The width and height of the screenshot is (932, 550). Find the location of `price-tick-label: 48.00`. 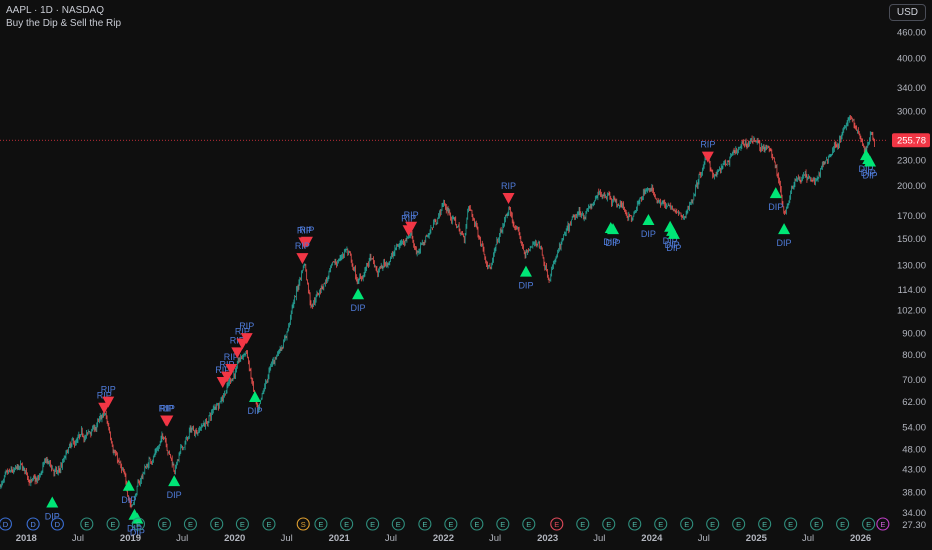

price-tick-label: 48.00 is located at coordinates (914, 449).